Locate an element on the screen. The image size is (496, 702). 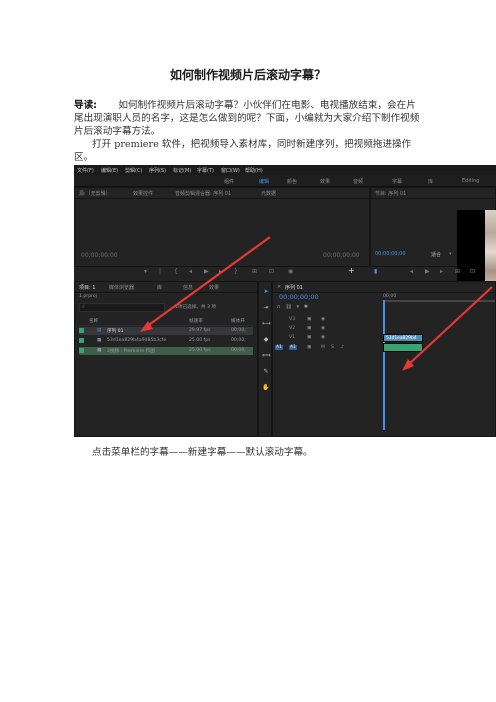
program-step-forward-icon: ▸ is located at coordinates (441, 271).